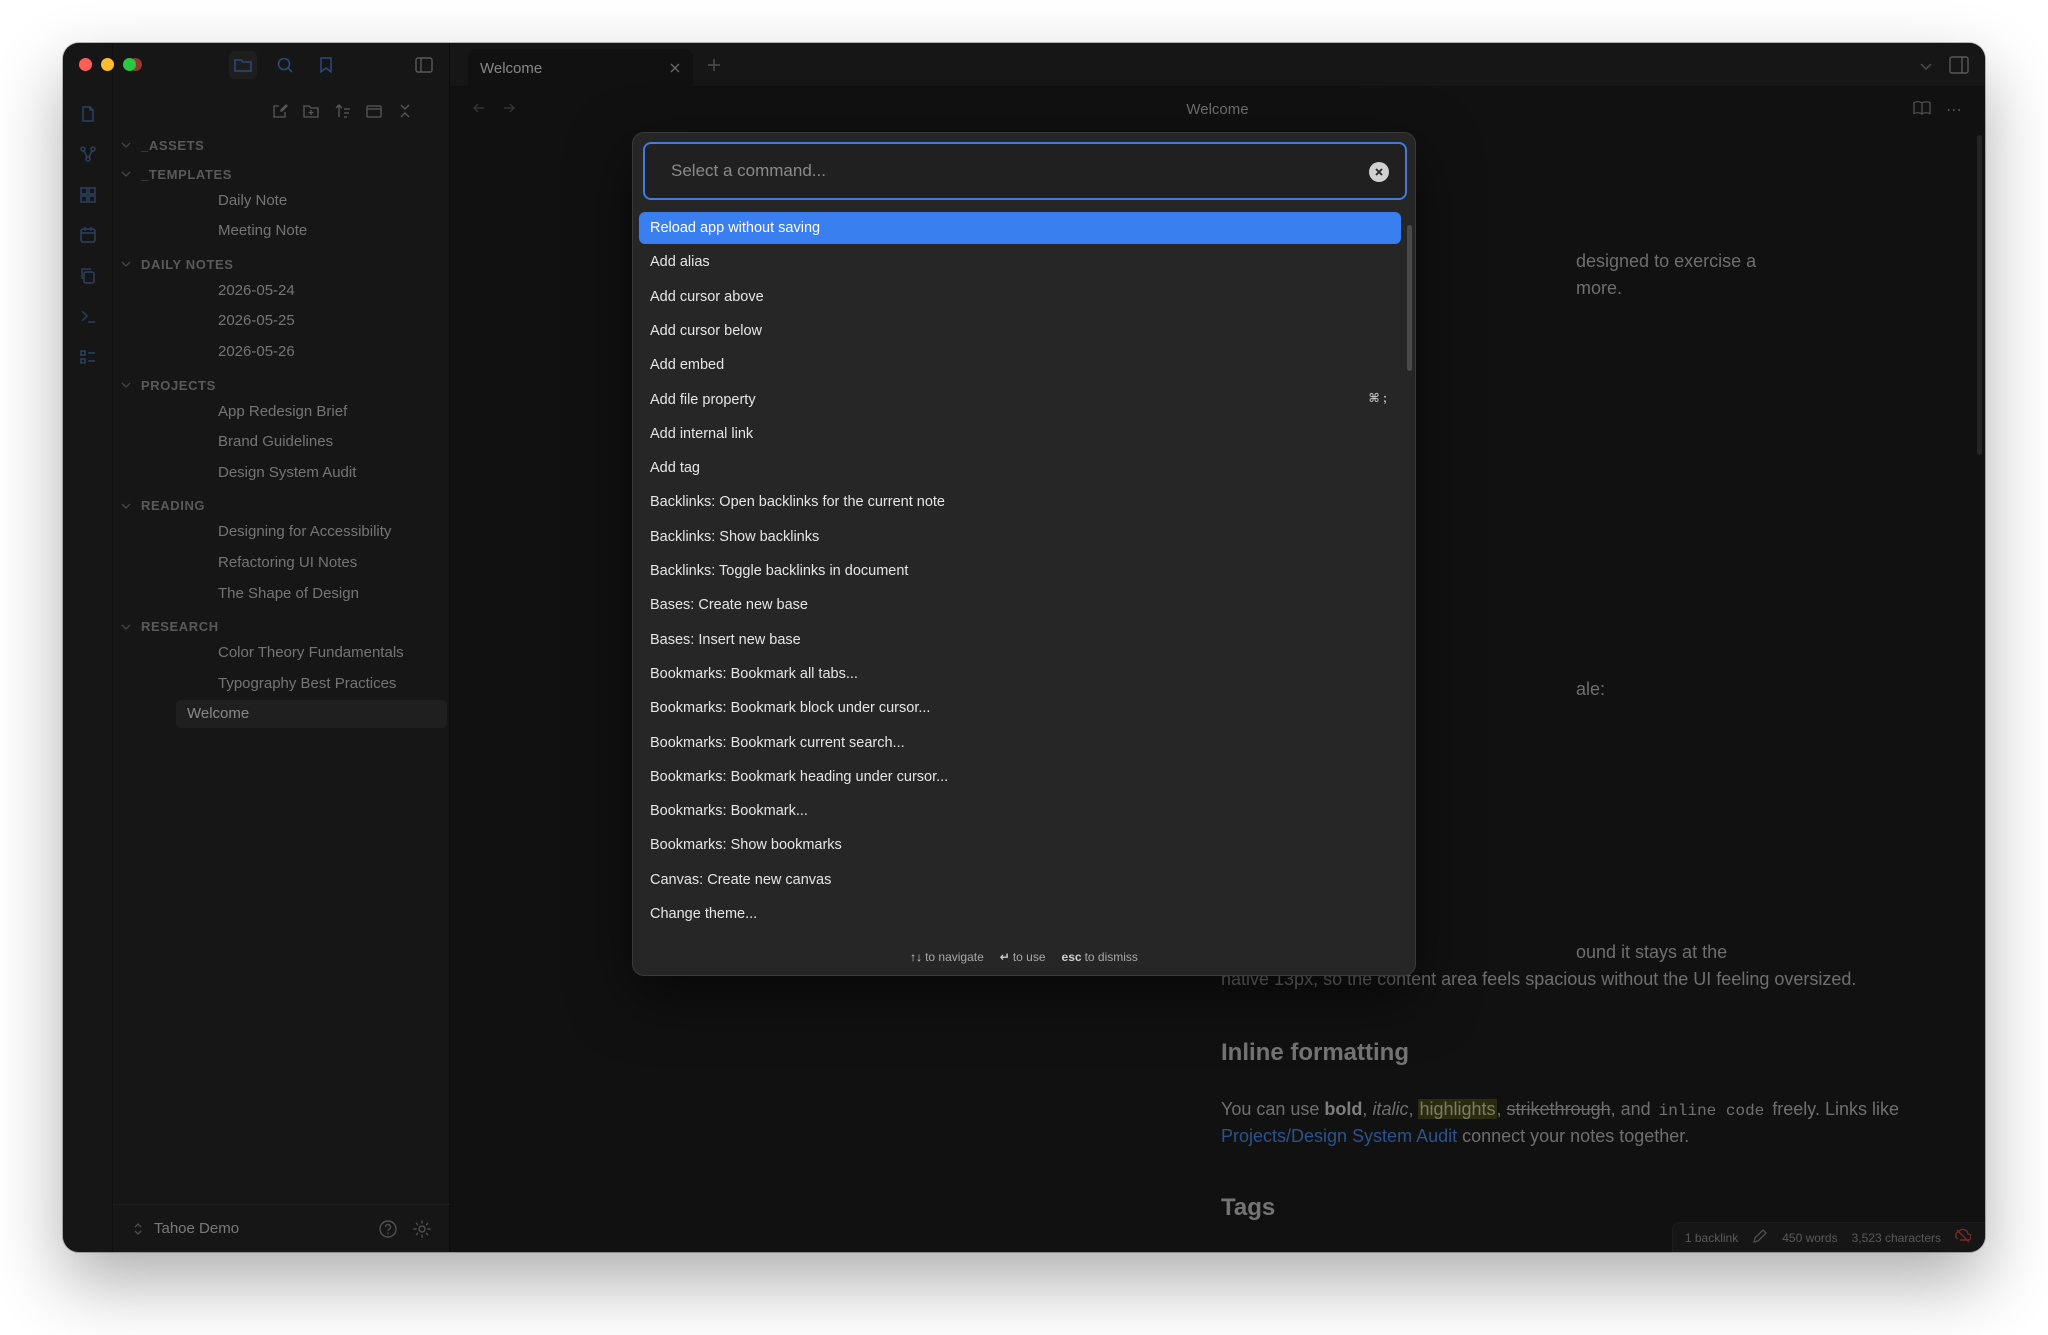 This screenshot has height=1335, width=2048. I want to click on label-dismiss: to dismiss, so click(1111, 957).